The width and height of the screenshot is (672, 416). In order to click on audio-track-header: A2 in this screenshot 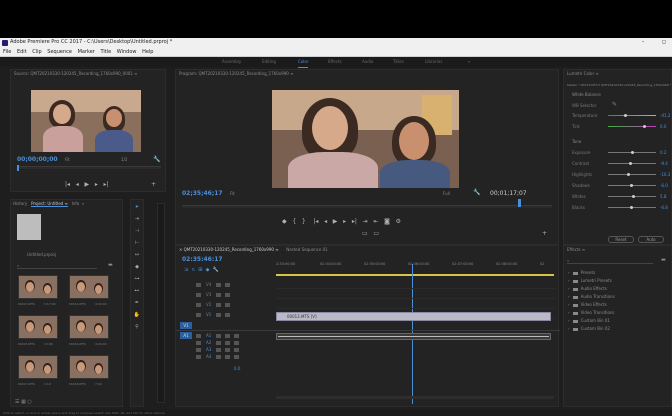, I will do `click(234, 342)`.